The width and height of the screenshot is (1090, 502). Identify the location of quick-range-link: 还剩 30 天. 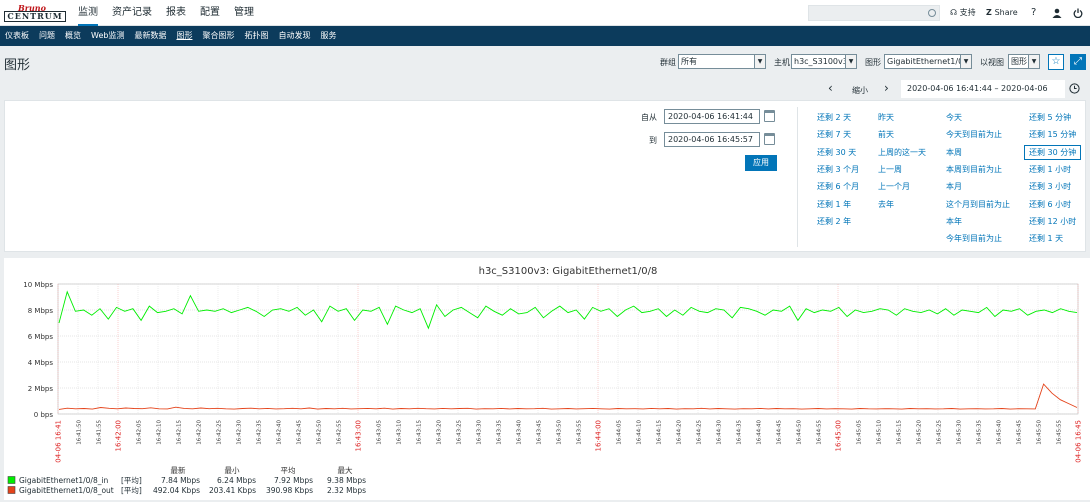
(836, 152).